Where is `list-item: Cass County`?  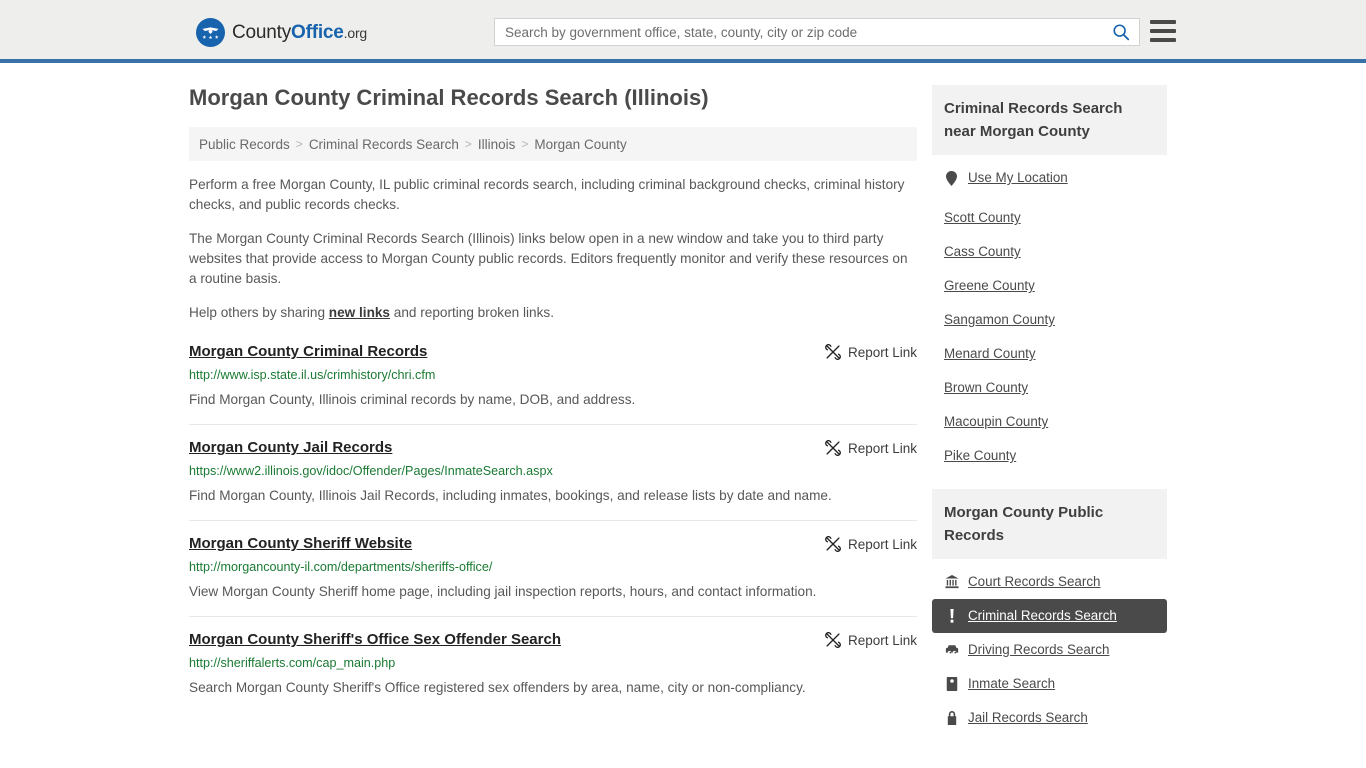
list-item: Cass County is located at coordinates (1049, 252).